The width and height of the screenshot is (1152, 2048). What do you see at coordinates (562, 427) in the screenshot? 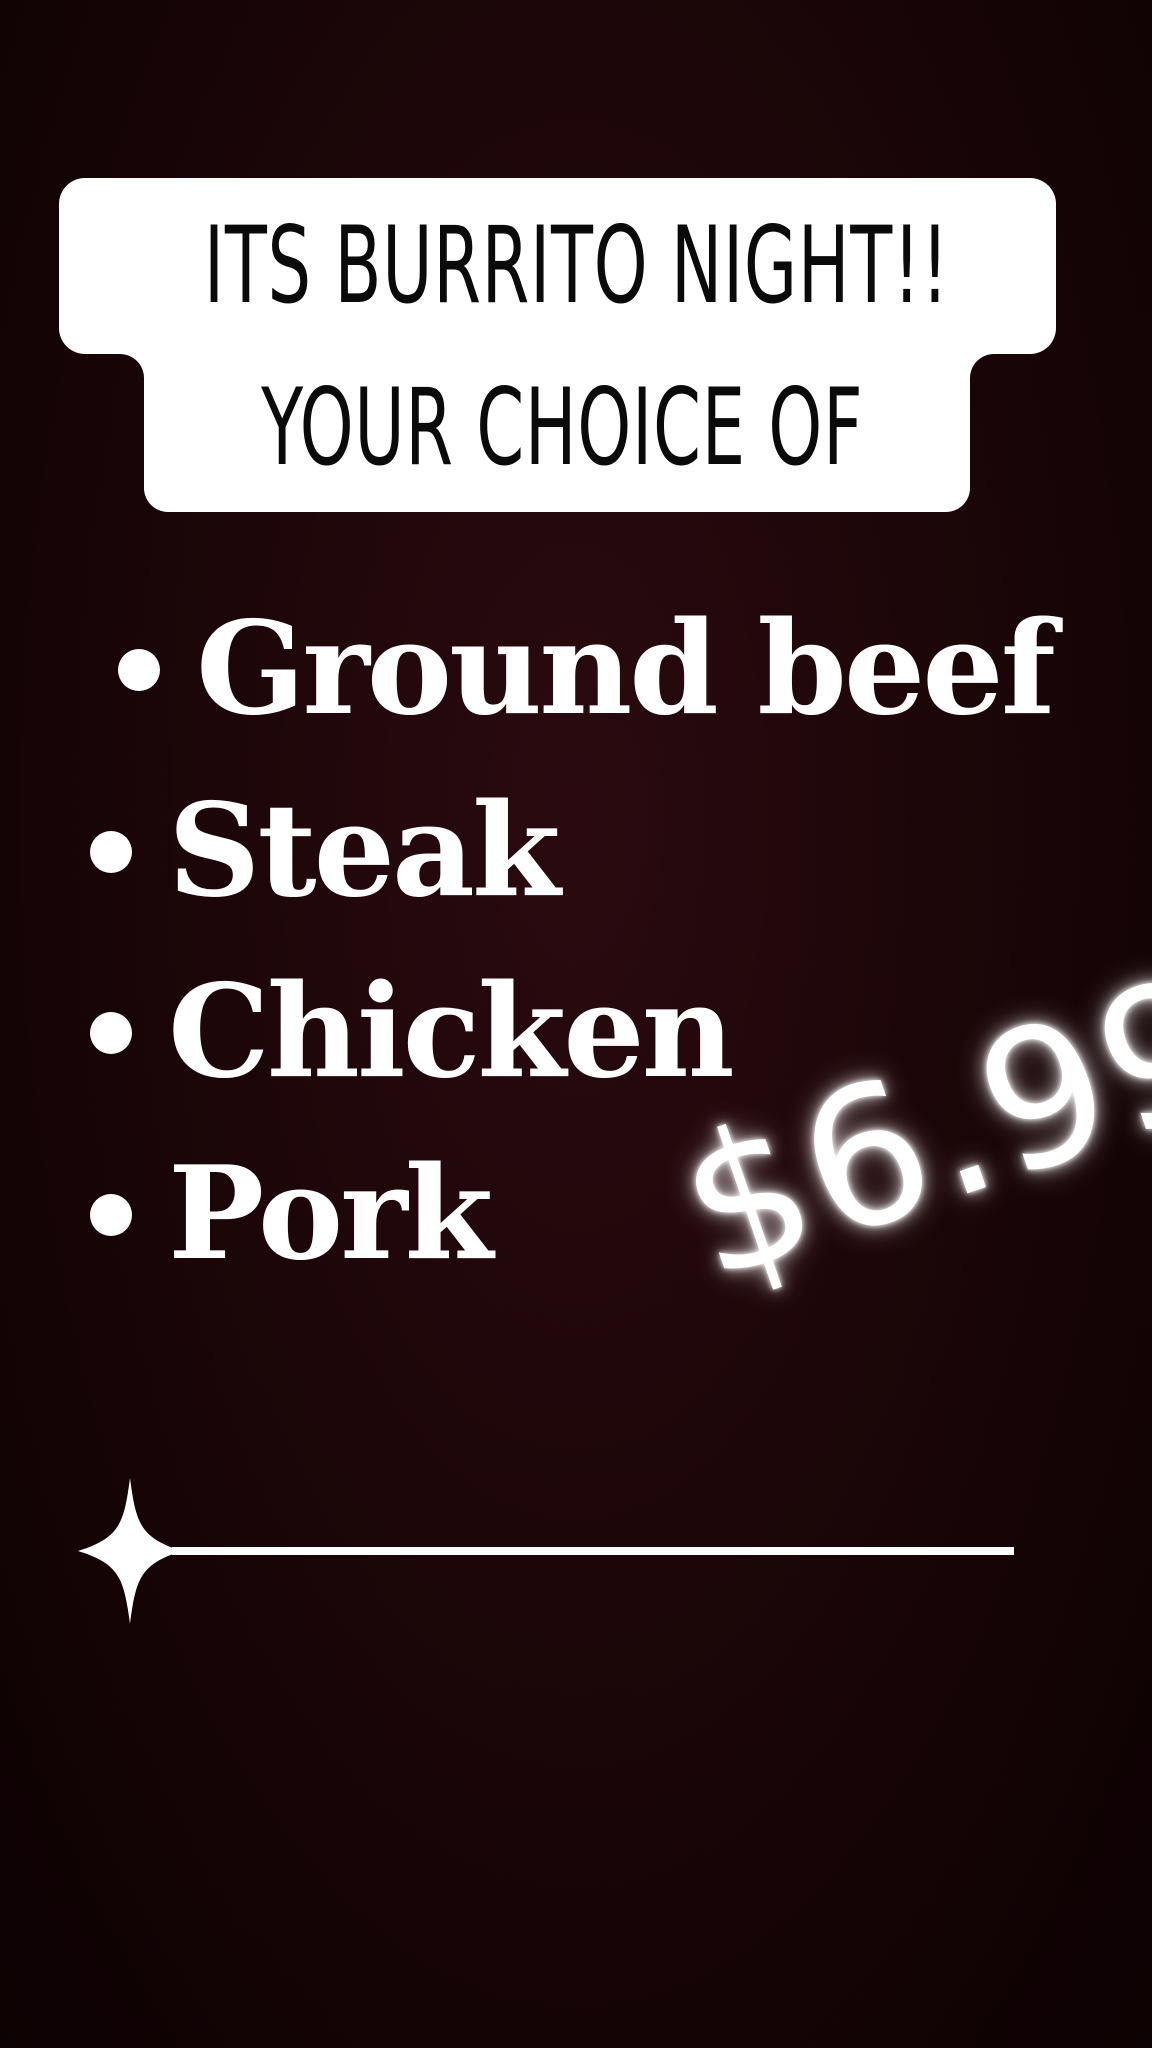
I see `headline-line-2-text: YOUR CHOICE OF` at bounding box center [562, 427].